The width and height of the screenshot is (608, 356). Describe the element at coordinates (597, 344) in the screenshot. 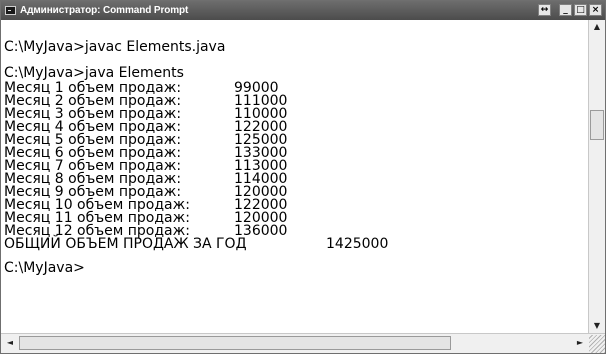

I see `resize-grip-icon` at that location.